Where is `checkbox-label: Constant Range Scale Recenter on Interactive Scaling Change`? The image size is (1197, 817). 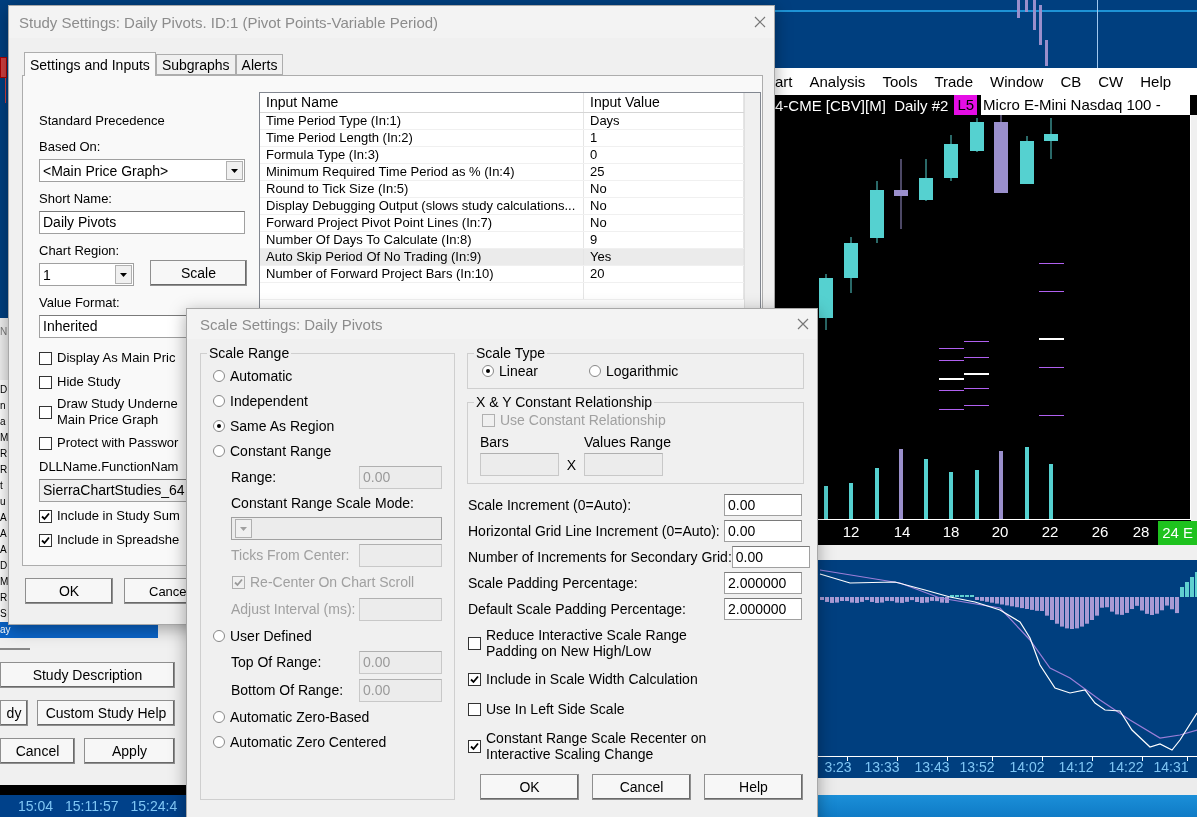
checkbox-label: Constant Range Scale Recenter on Interactive Scaling Change is located at coordinates (596, 746).